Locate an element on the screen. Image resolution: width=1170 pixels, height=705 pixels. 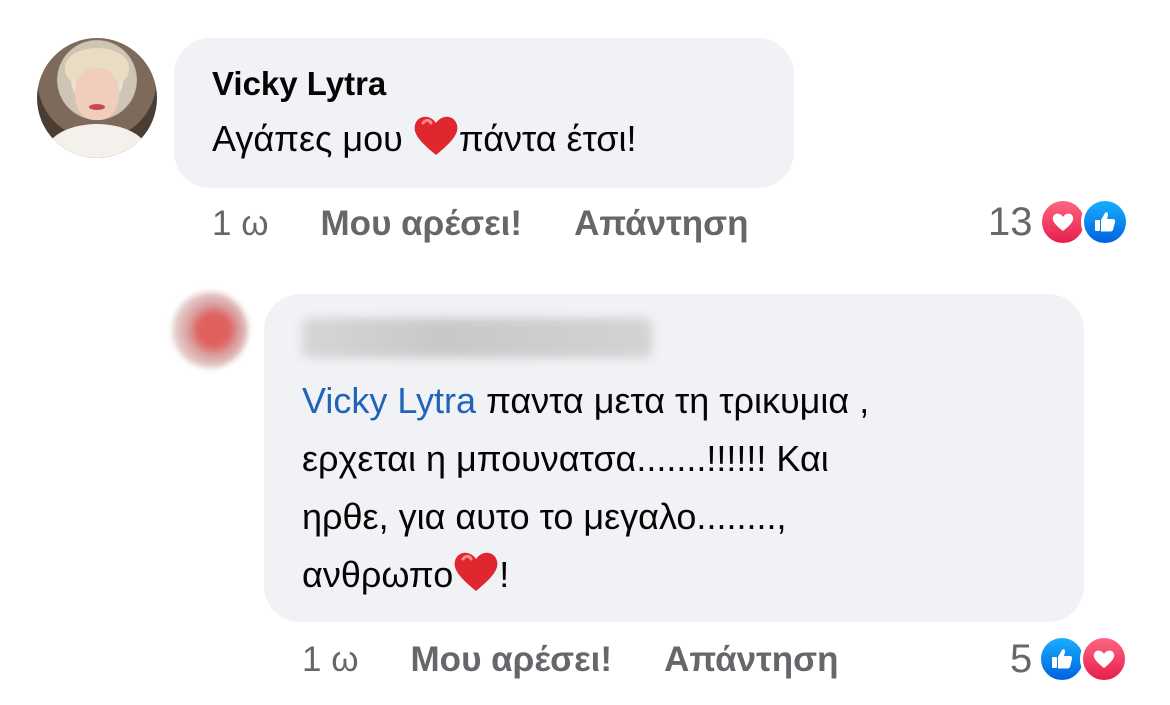
comment-actions: 1 ω Μου αρέσει! Απάντηση is located at coordinates (506, 224).